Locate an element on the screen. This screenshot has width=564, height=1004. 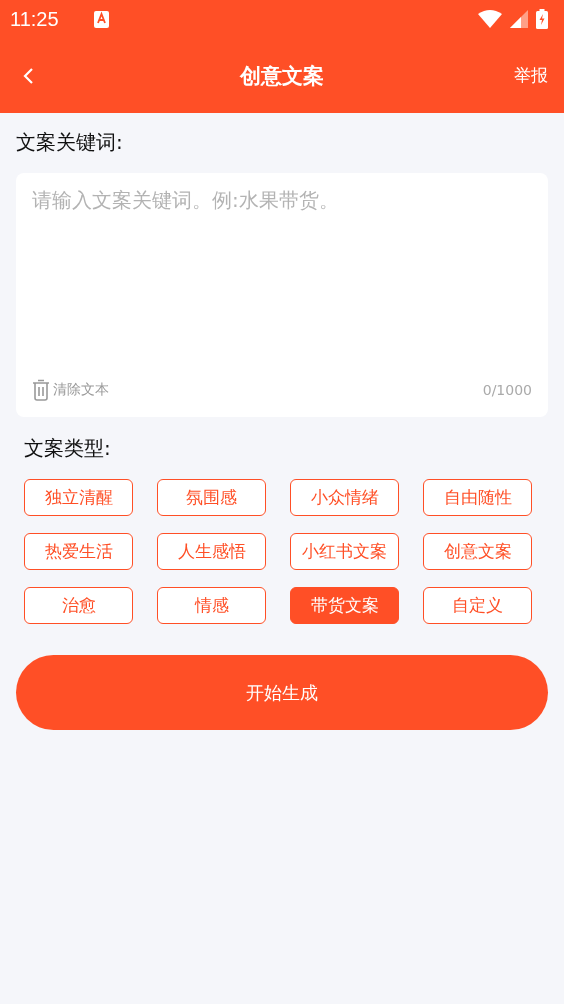
type-chip: 独立清醒 is located at coordinates (78, 497).